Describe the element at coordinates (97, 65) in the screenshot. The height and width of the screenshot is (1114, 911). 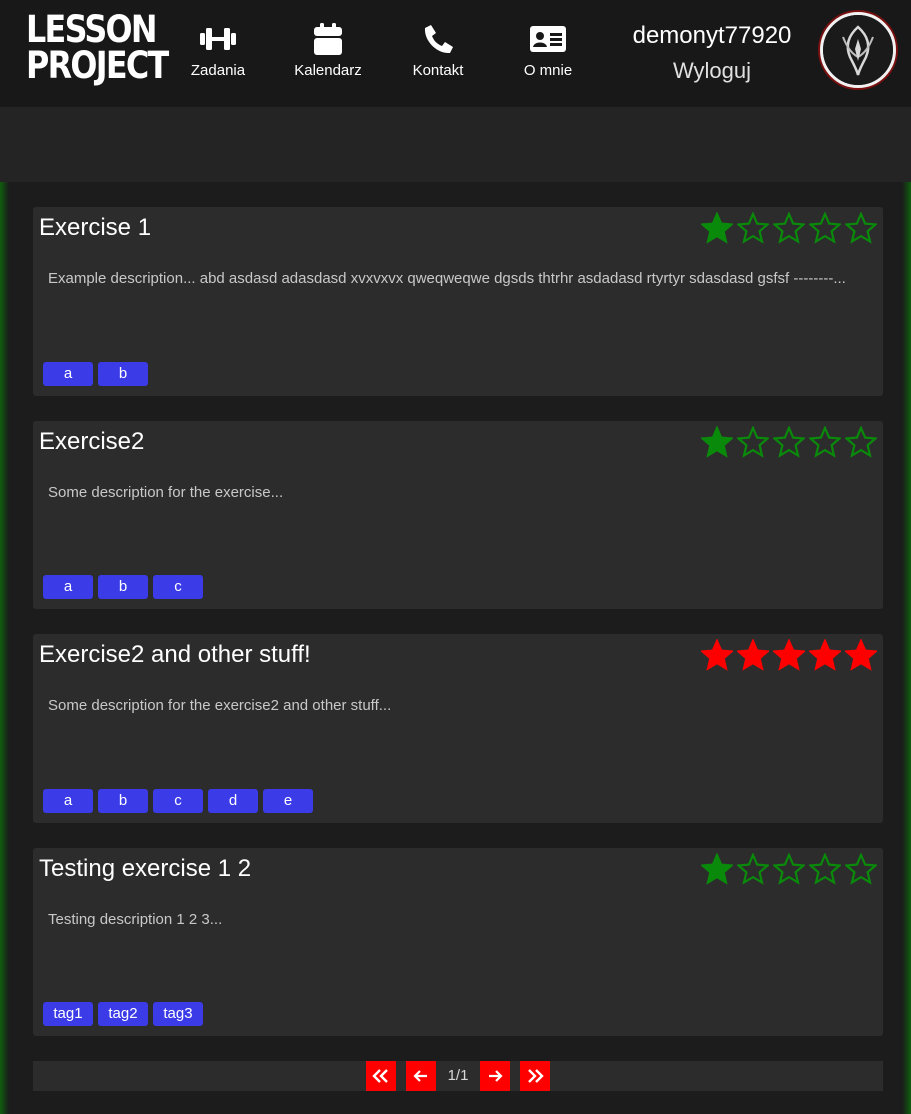
I see `logo-line-2: PROJECT` at that location.